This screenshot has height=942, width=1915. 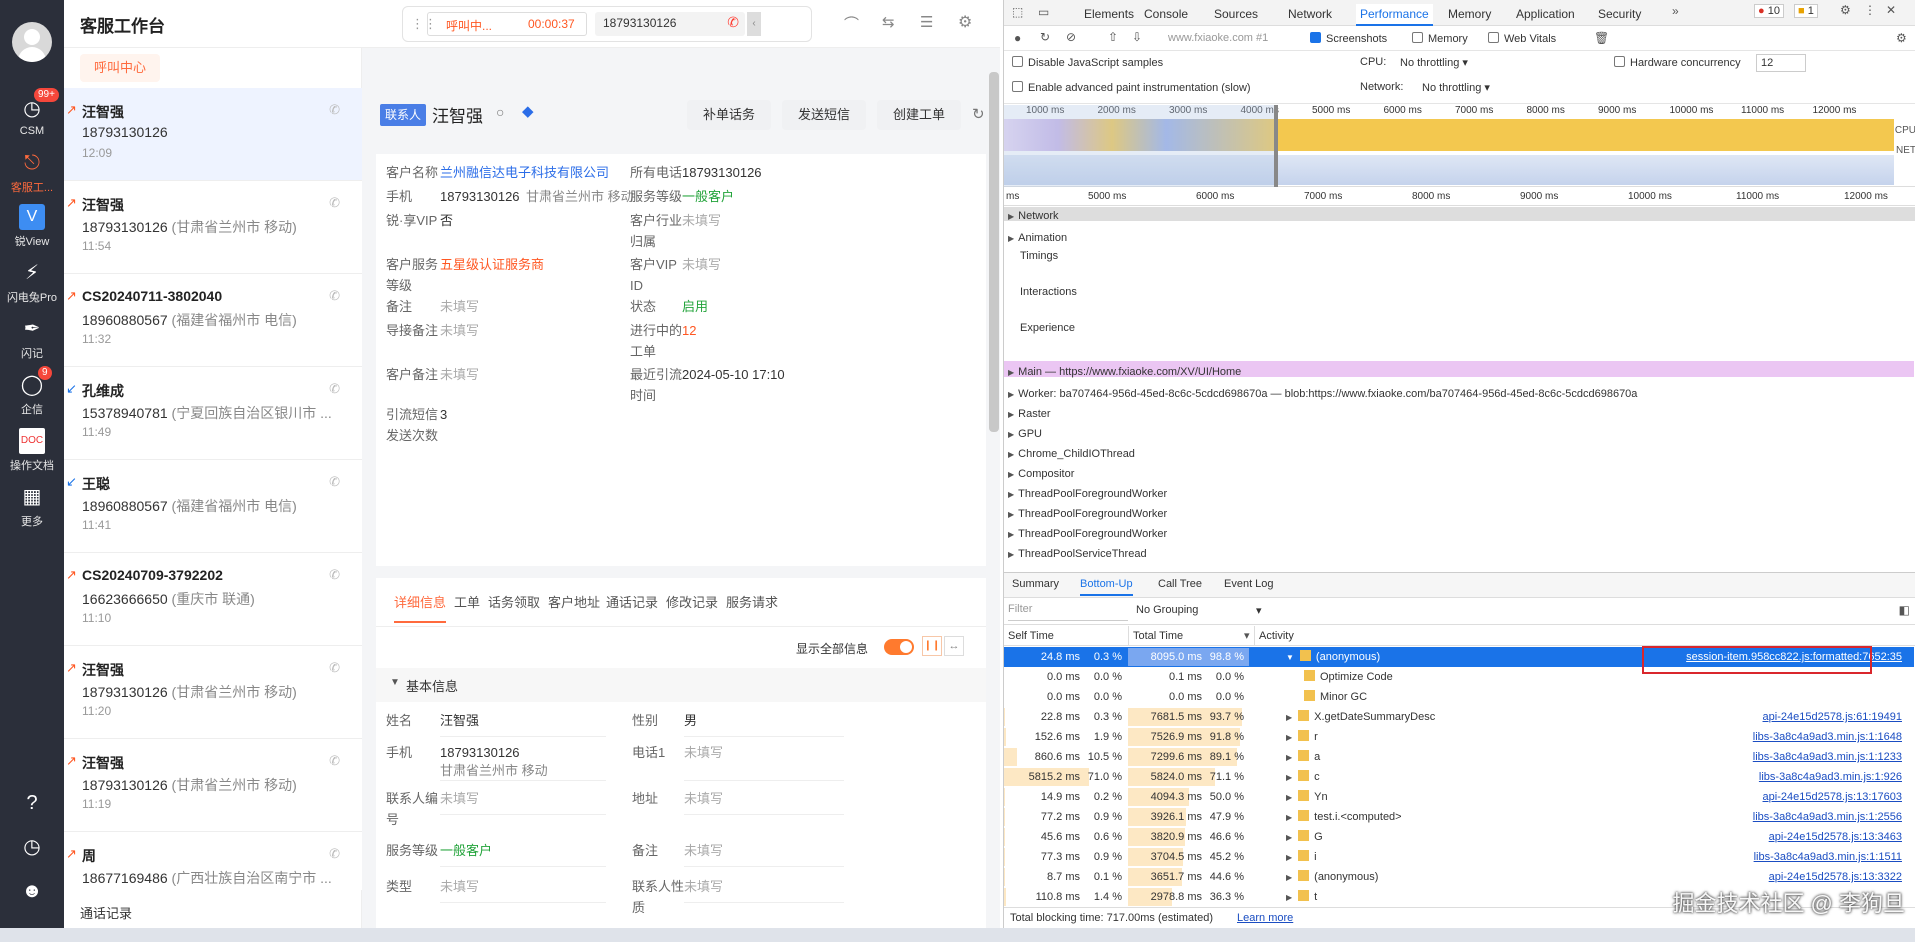 What do you see at coordinates (733, 22) in the screenshot?
I see `hangup-icon: ✆` at bounding box center [733, 22].